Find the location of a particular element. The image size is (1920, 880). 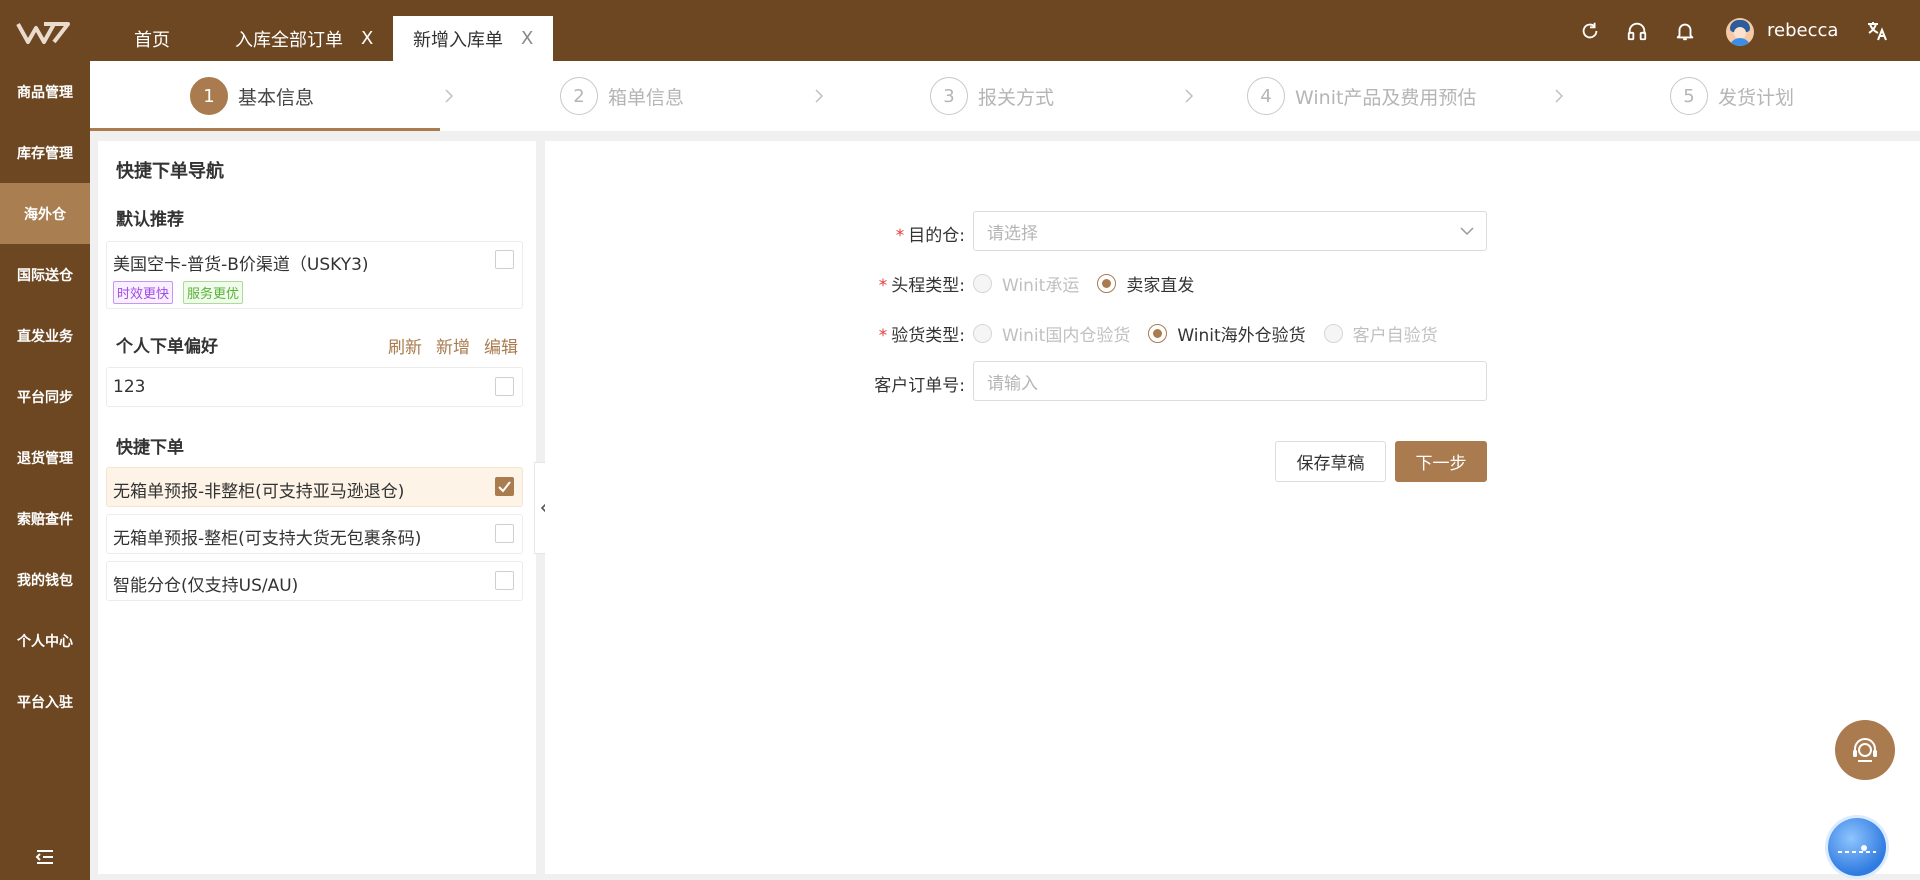

destination-placeholder: 请选择 is located at coordinates (1012, 233).